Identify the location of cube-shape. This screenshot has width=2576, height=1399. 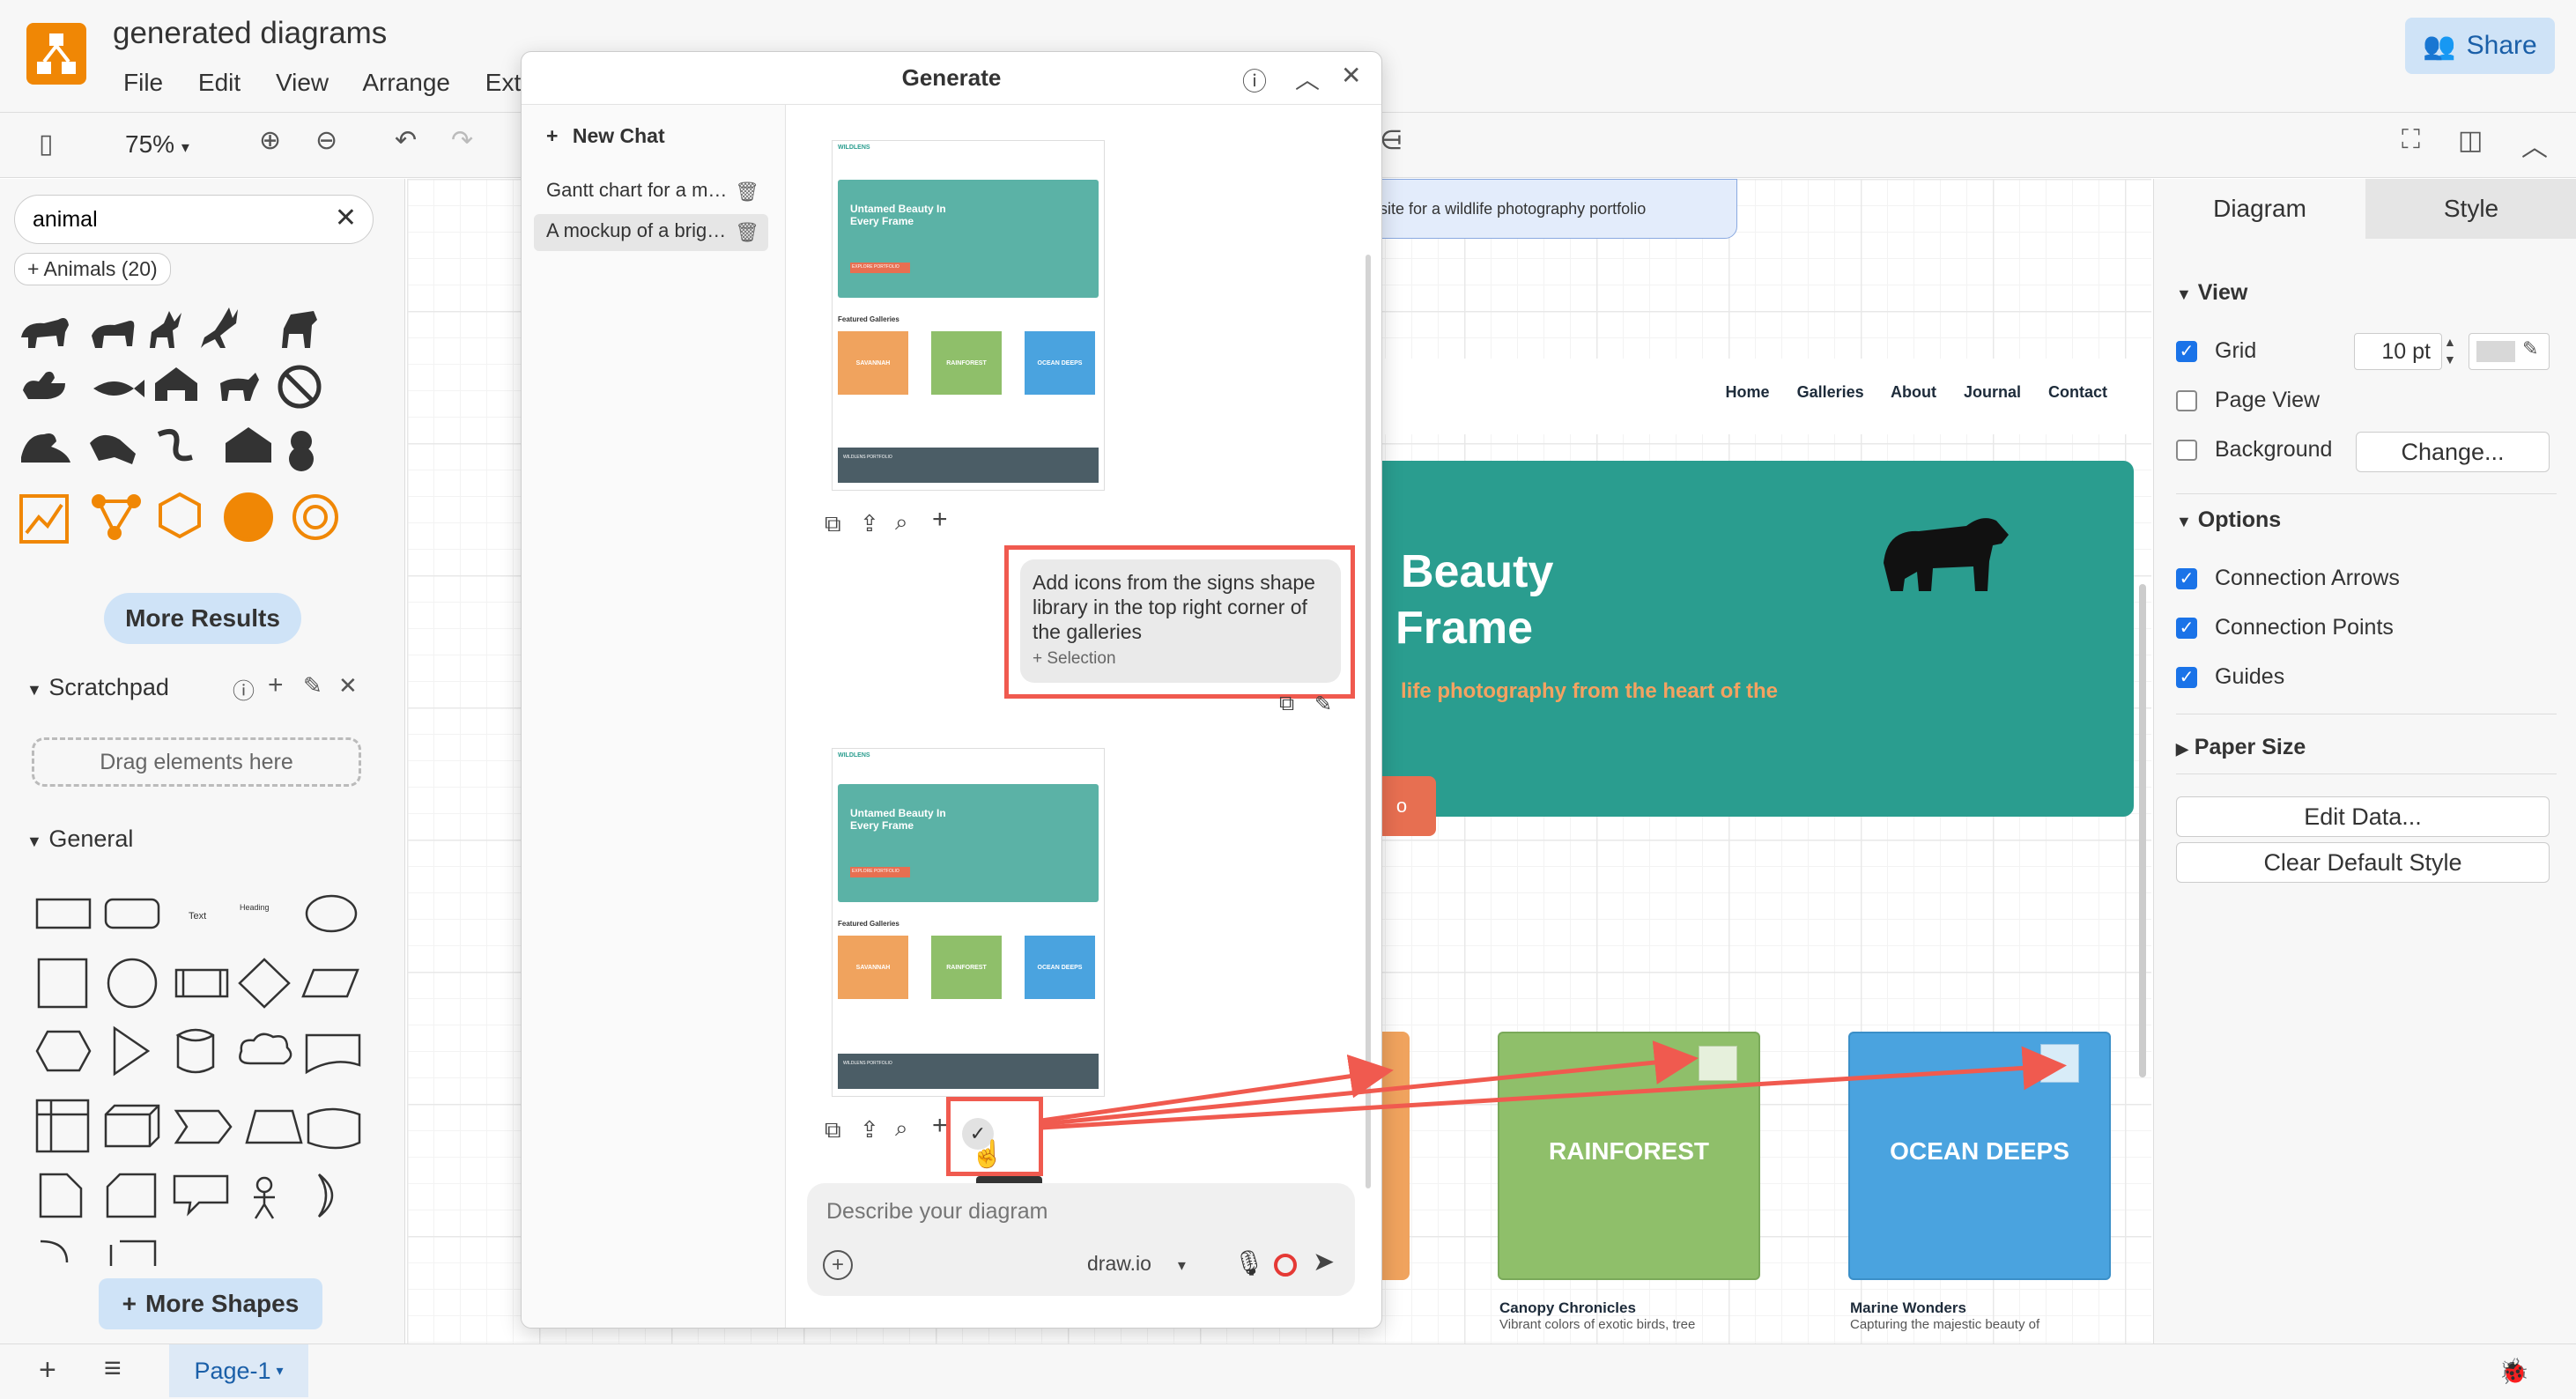
(132, 1126).